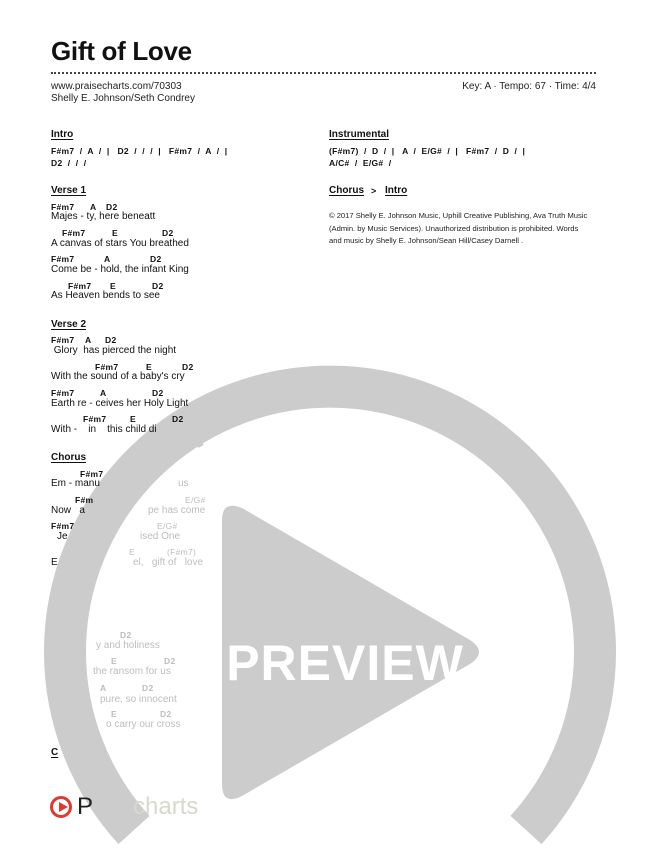 The width and height of the screenshot is (650, 850). Describe the element at coordinates (374, 191) in the screenshot. I see `roadmap-arrow: >` at that location.